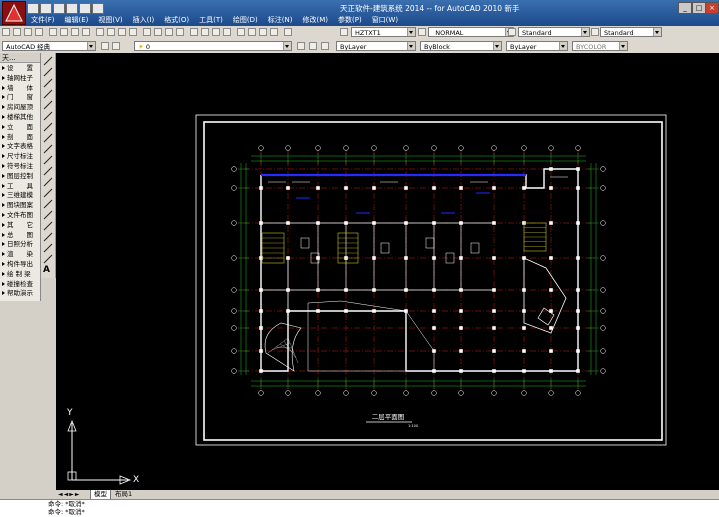  What do you see at coordinates (20, 264) in the screenshot?
I see `side-menu-item-20: 构件导出` at bounding box center [20, 264].